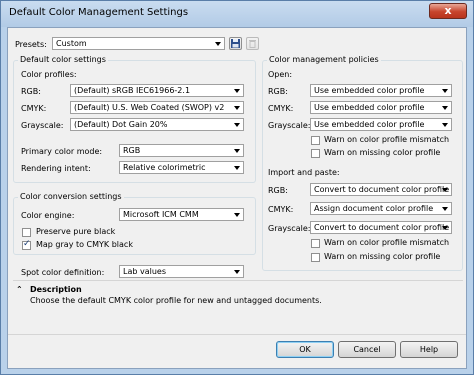 This screenshot has height=375, width=474. I want to click on cmyk-profile-dropdown: (Default) U.S. Web Coated (SWOP) v2, so click(157, 107).